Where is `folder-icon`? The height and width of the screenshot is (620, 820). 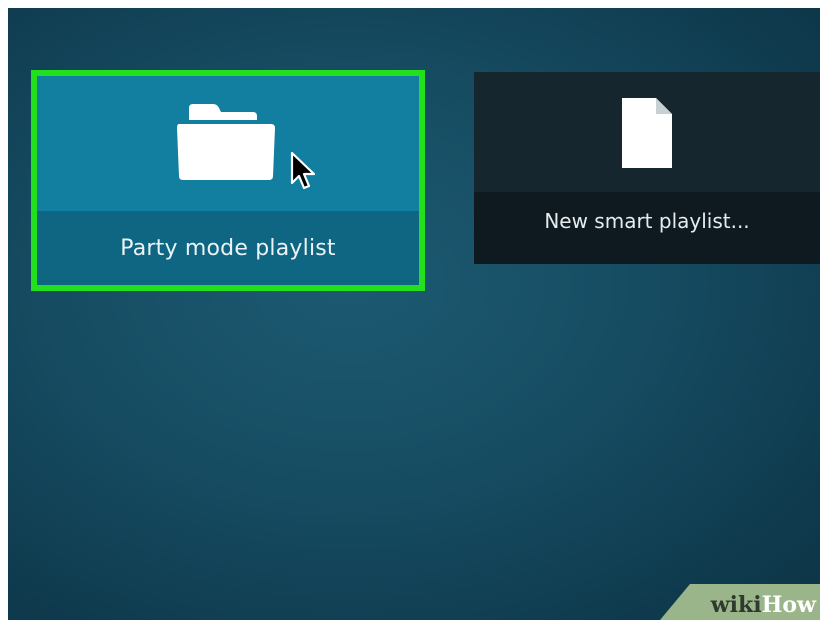
folder-icon is located at coordinates (226, 142).